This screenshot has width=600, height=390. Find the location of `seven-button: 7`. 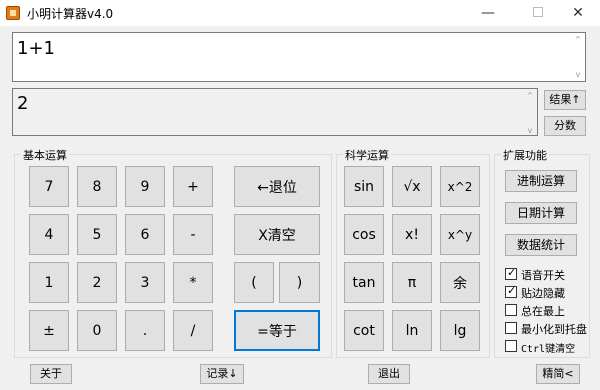

seven-button: 7 is located at coordinates (49, 186).